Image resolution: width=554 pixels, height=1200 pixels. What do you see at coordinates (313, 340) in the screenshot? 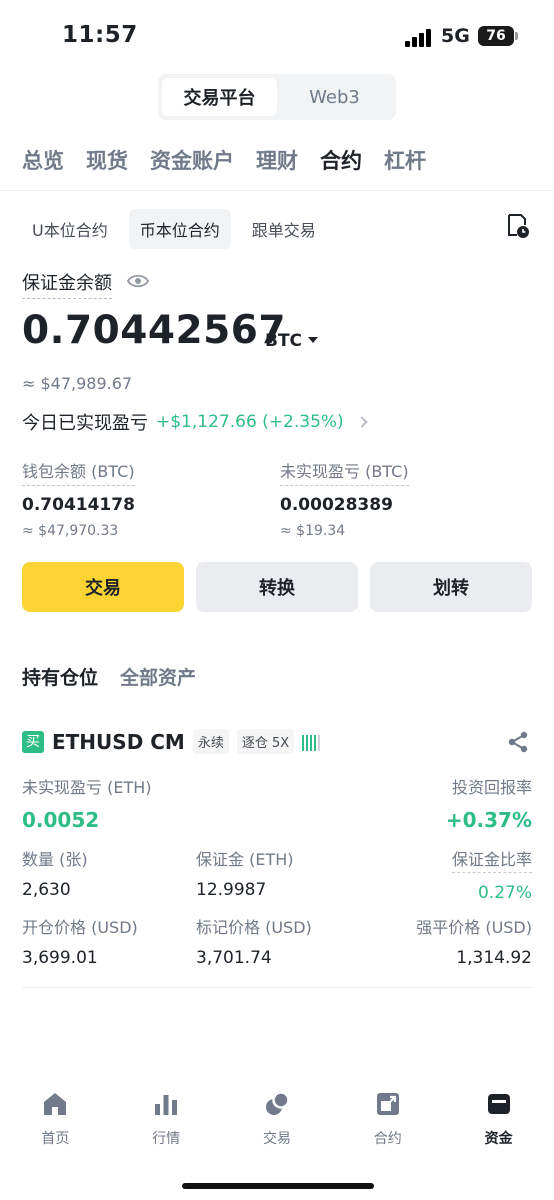
I see `caret-down-icon` at bounding box center [313, 340].